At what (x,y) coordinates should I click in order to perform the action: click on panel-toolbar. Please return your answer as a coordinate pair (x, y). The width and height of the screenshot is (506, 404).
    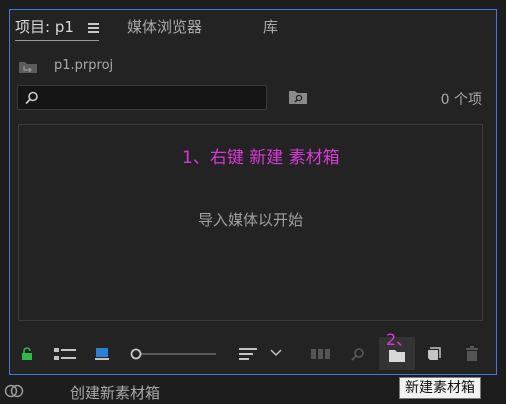
    Looking at the image, I should click on (253, 354).